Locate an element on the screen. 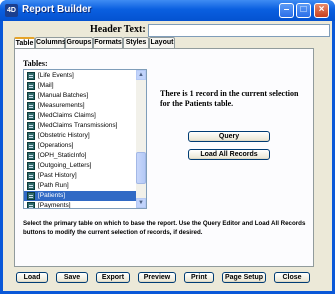 The image size is (335, 294). list-item-label: [Operations] is located at coordinates (56, 145).